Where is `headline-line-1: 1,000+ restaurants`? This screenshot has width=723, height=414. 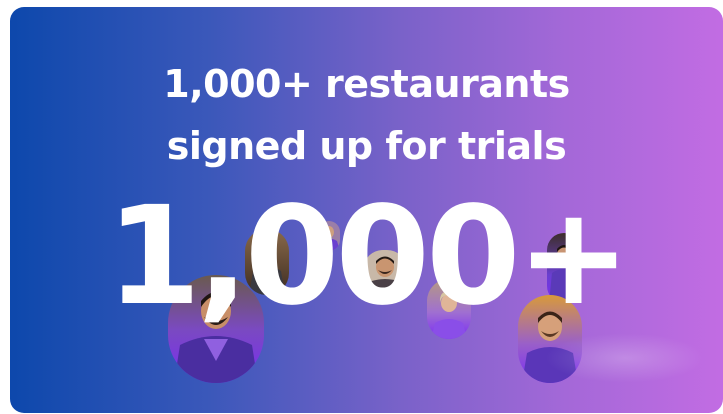
headline-line-1: 1,000+ restaurants is located at coordinates (366, 84).